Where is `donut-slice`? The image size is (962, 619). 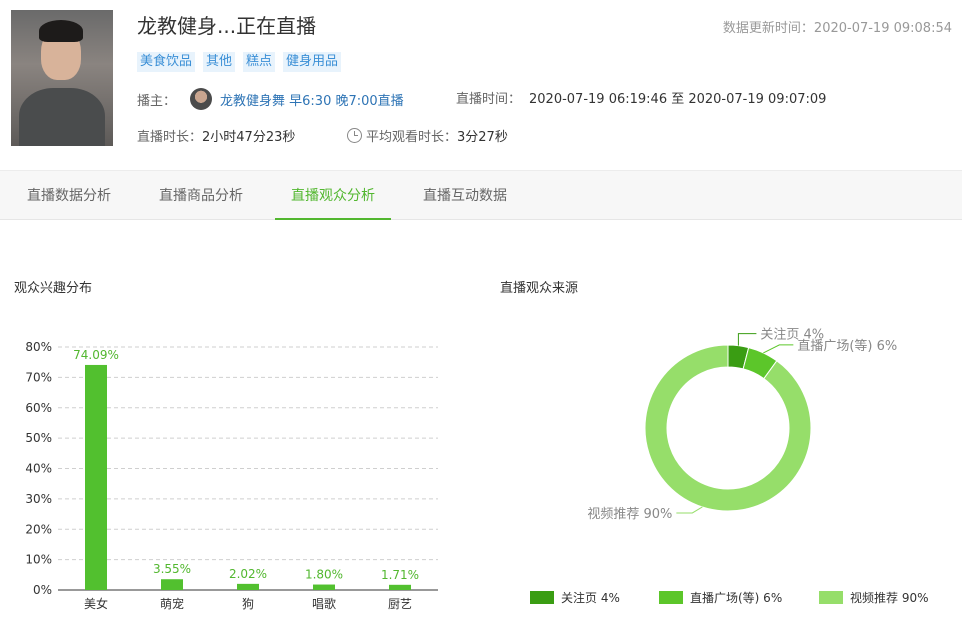 donut-slice is located at coordinates (728, 428).